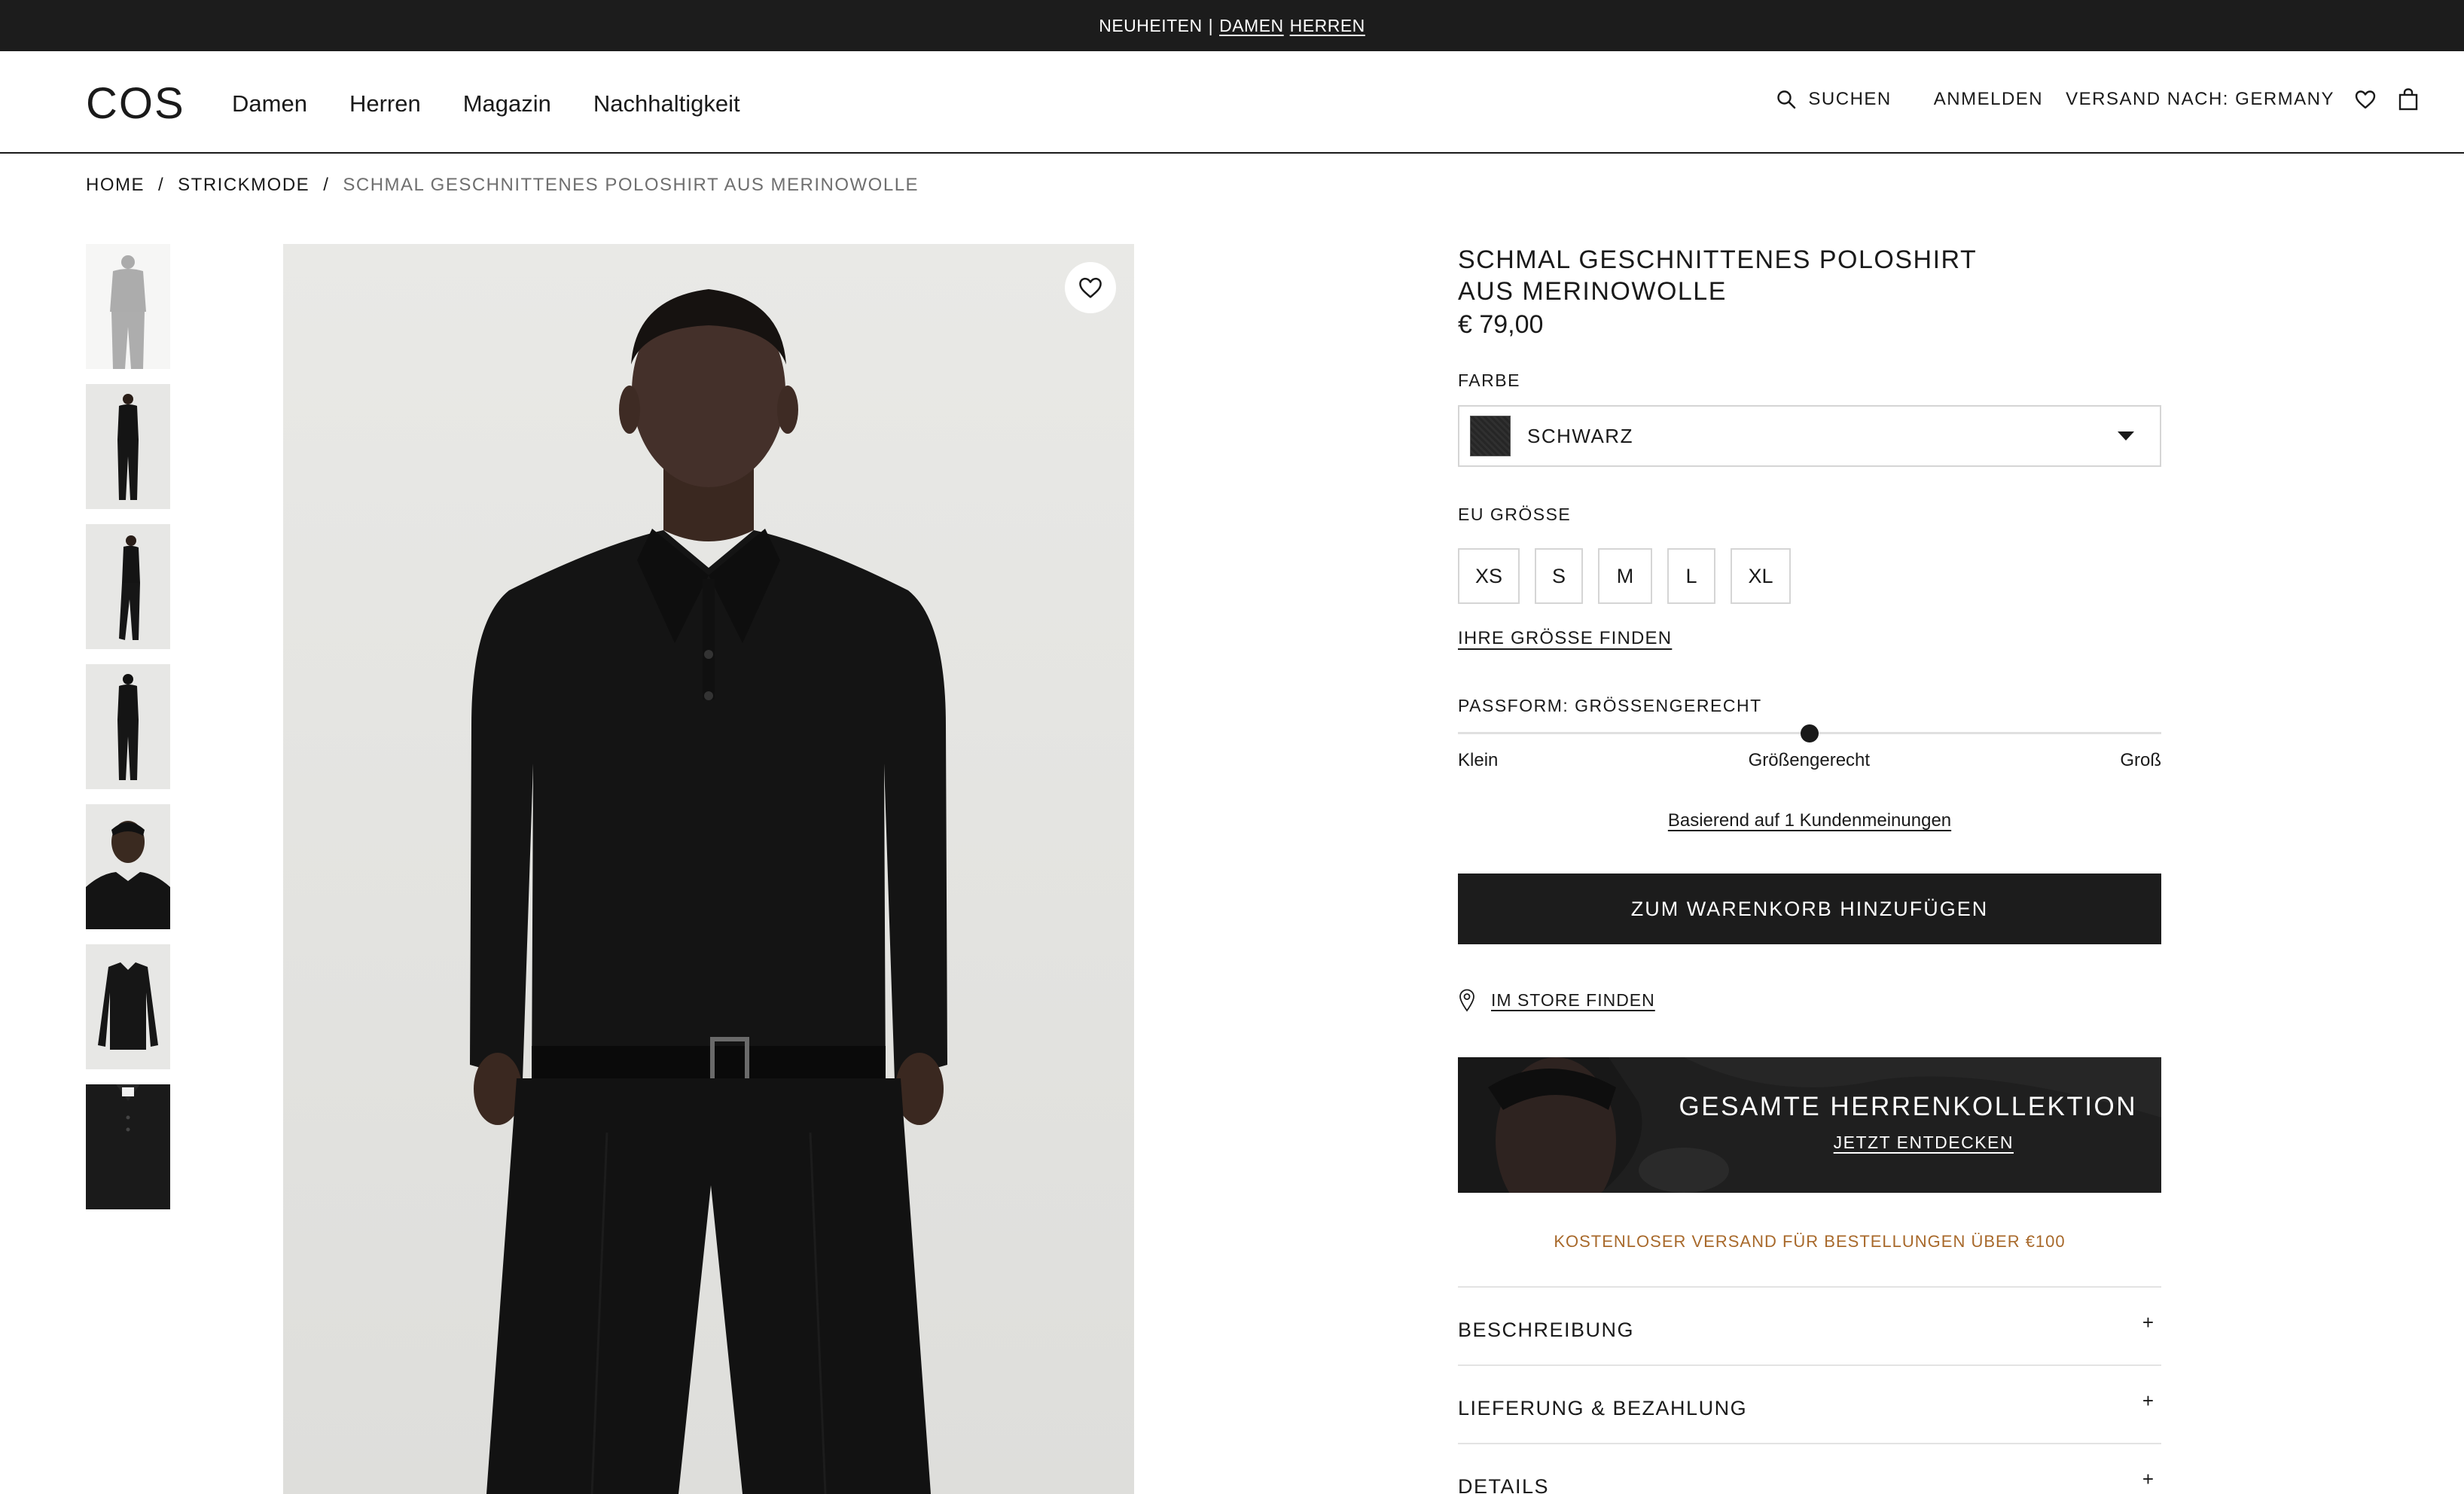 This screenshot has width=2464, height=1494. I want to click on add-to-cart-button: ZUM WARENKORB HINZUFÜGEN, so click(1809, 909).